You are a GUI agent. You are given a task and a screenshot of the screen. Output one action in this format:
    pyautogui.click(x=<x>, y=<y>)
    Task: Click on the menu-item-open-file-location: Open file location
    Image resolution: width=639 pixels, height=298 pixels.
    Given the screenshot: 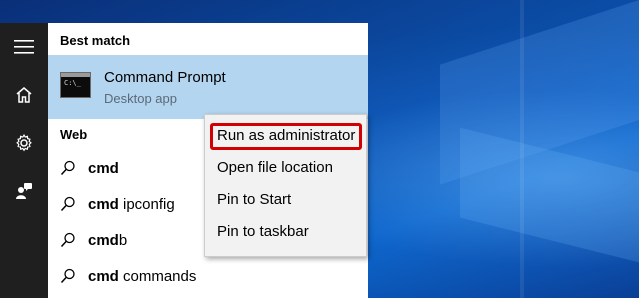 What is the action you would take?
    pyautogui.click(x=285, y=168)
    